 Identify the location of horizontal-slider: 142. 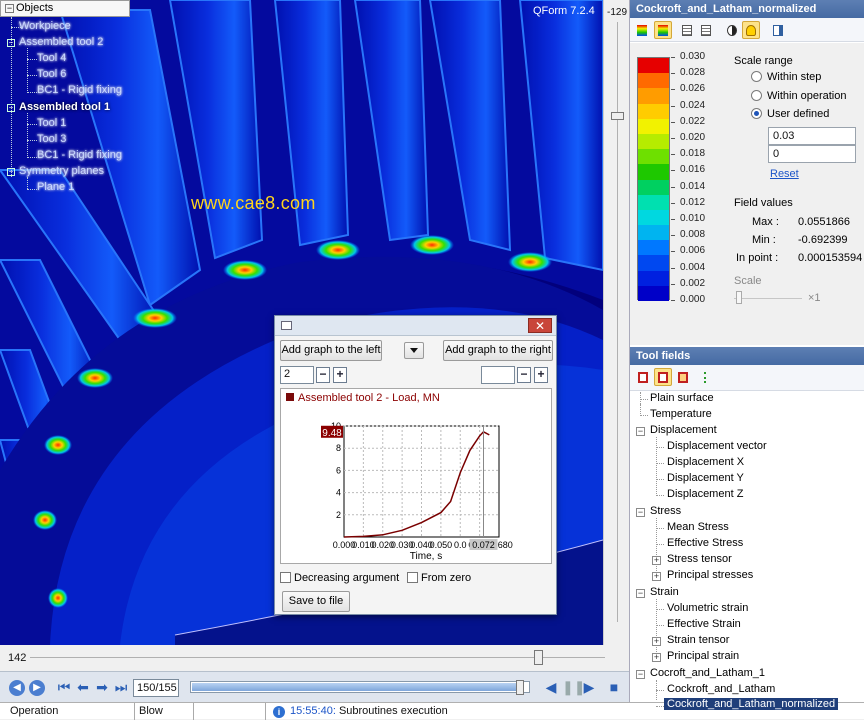
(314, 657).